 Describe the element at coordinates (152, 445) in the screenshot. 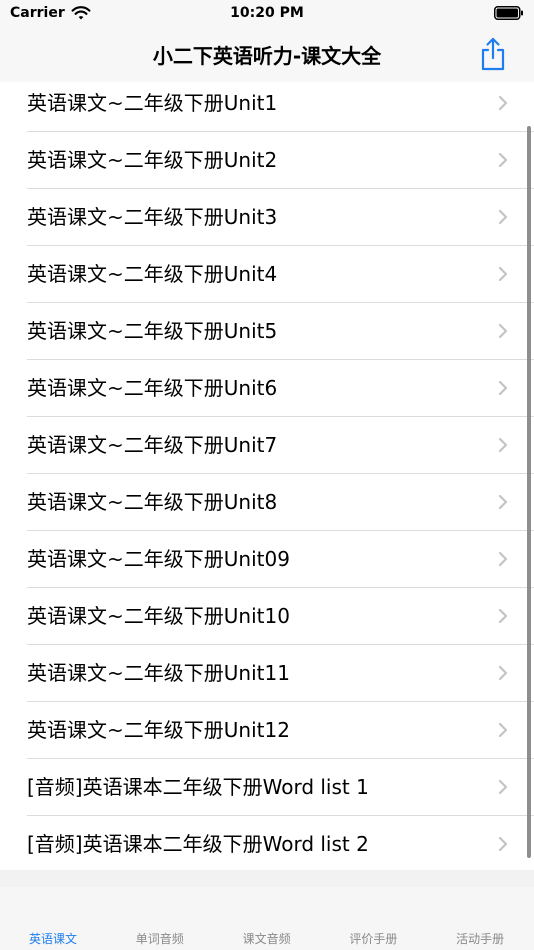

I see `list-item-label: 英语课文~二年级下册Unit7` at that location.